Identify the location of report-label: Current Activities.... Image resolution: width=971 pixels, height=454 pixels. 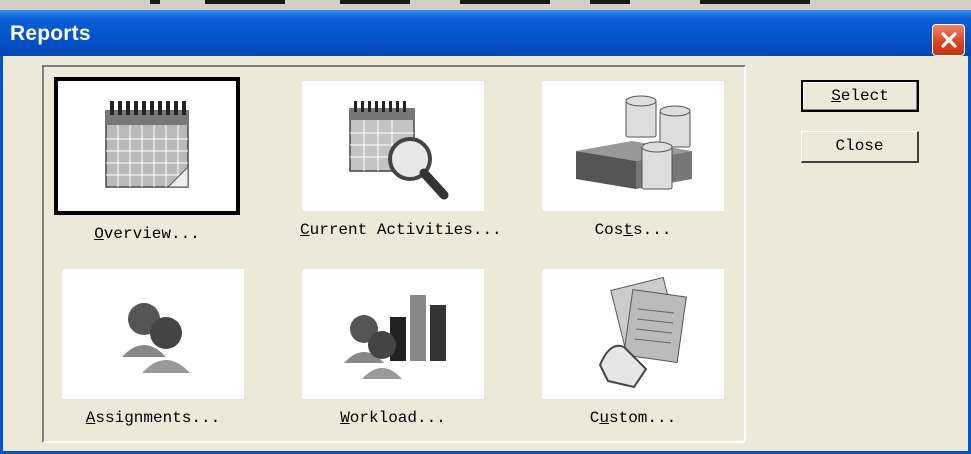
(401, 230).